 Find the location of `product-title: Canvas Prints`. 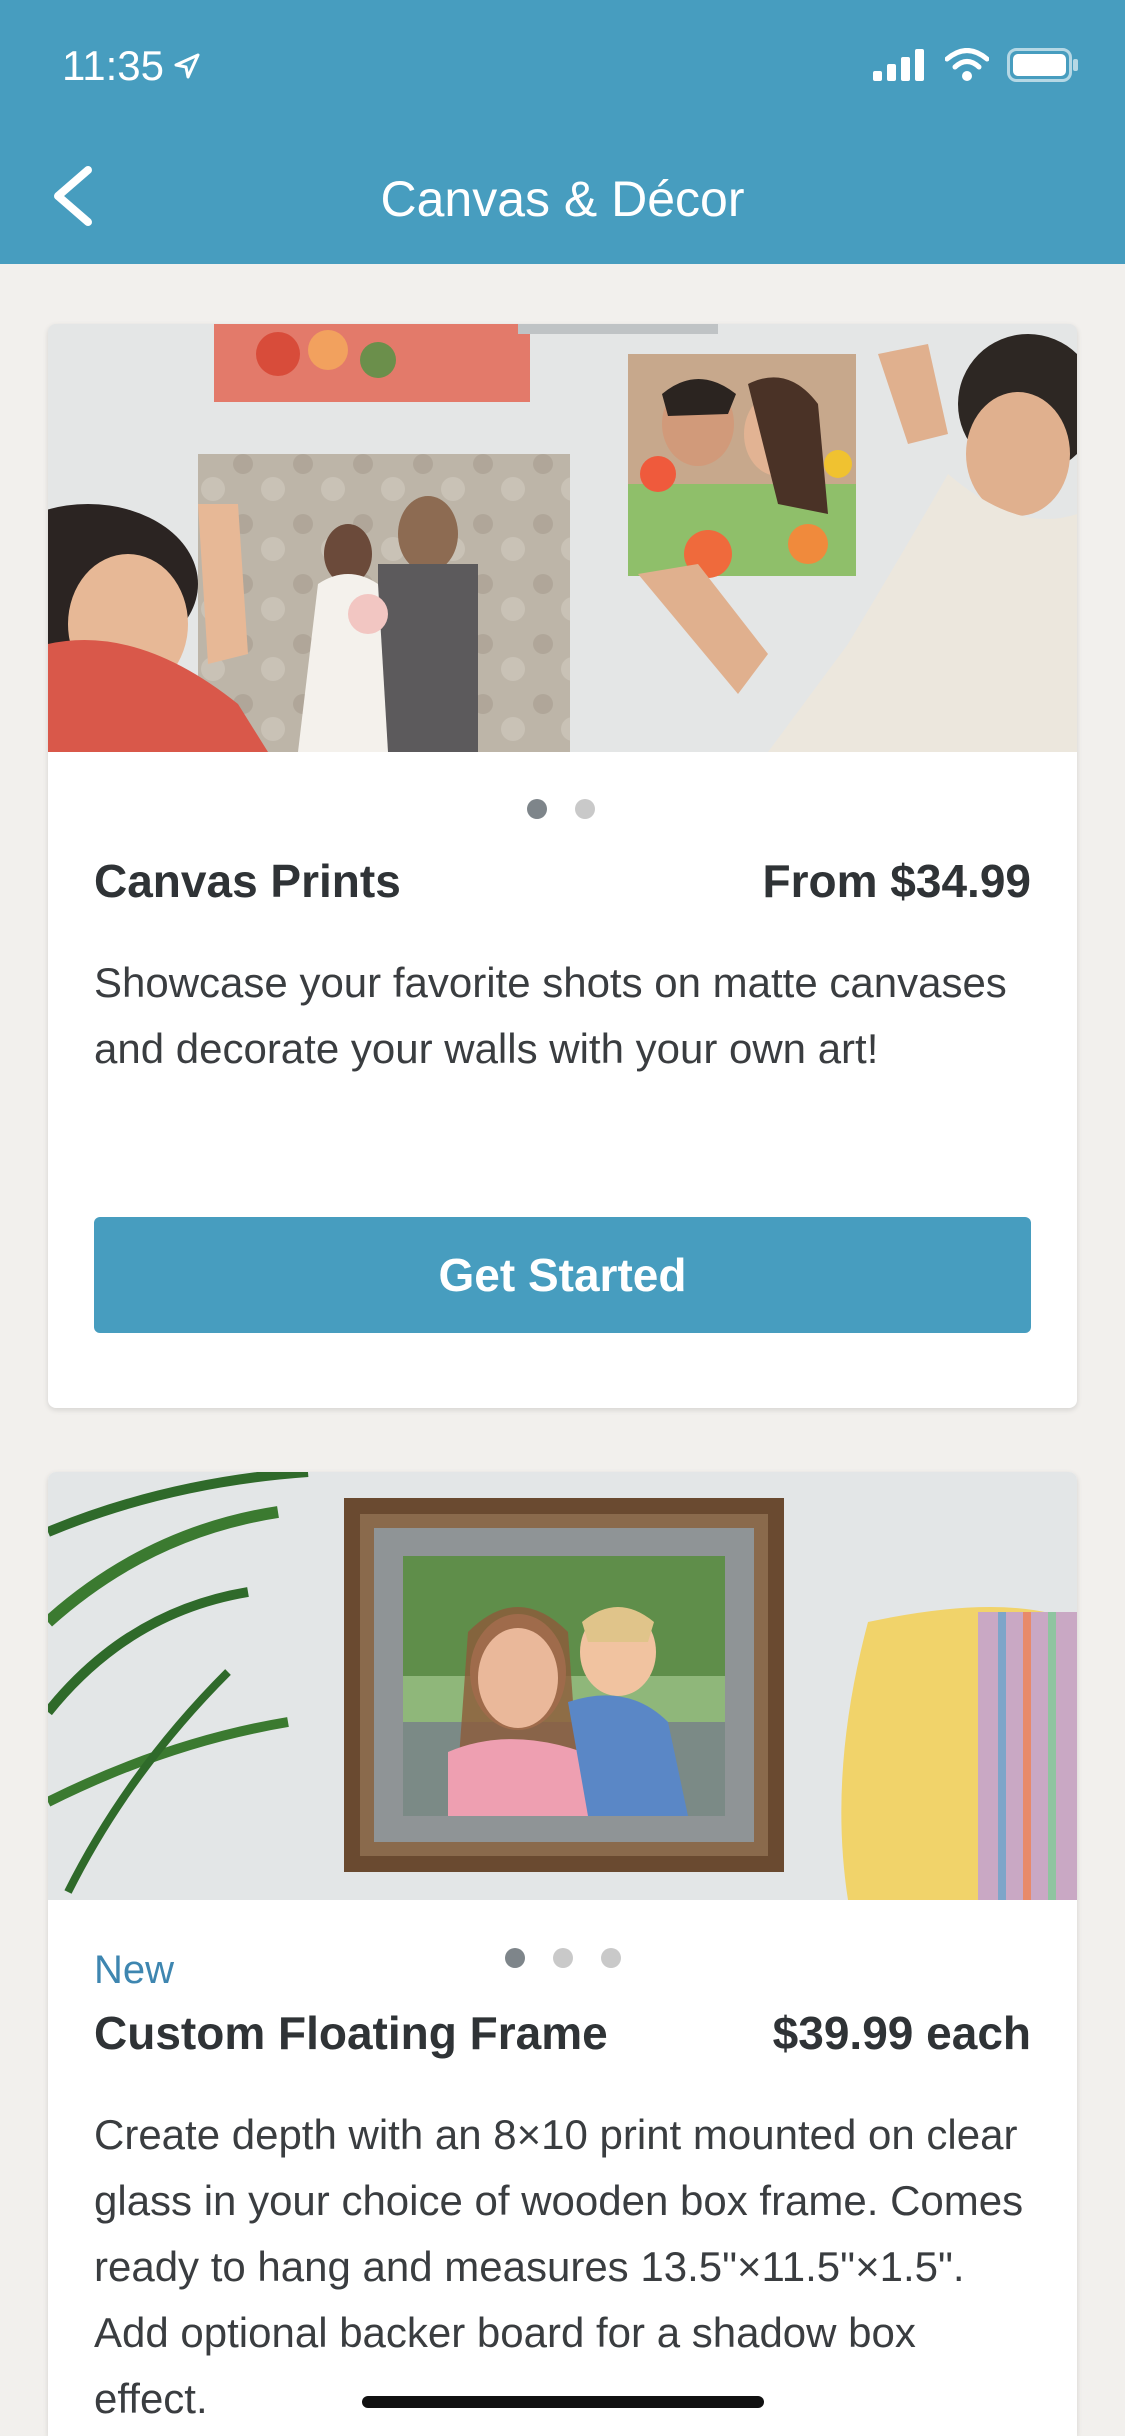

product-title: Canvas Prints is located at coordinates (247, 881).